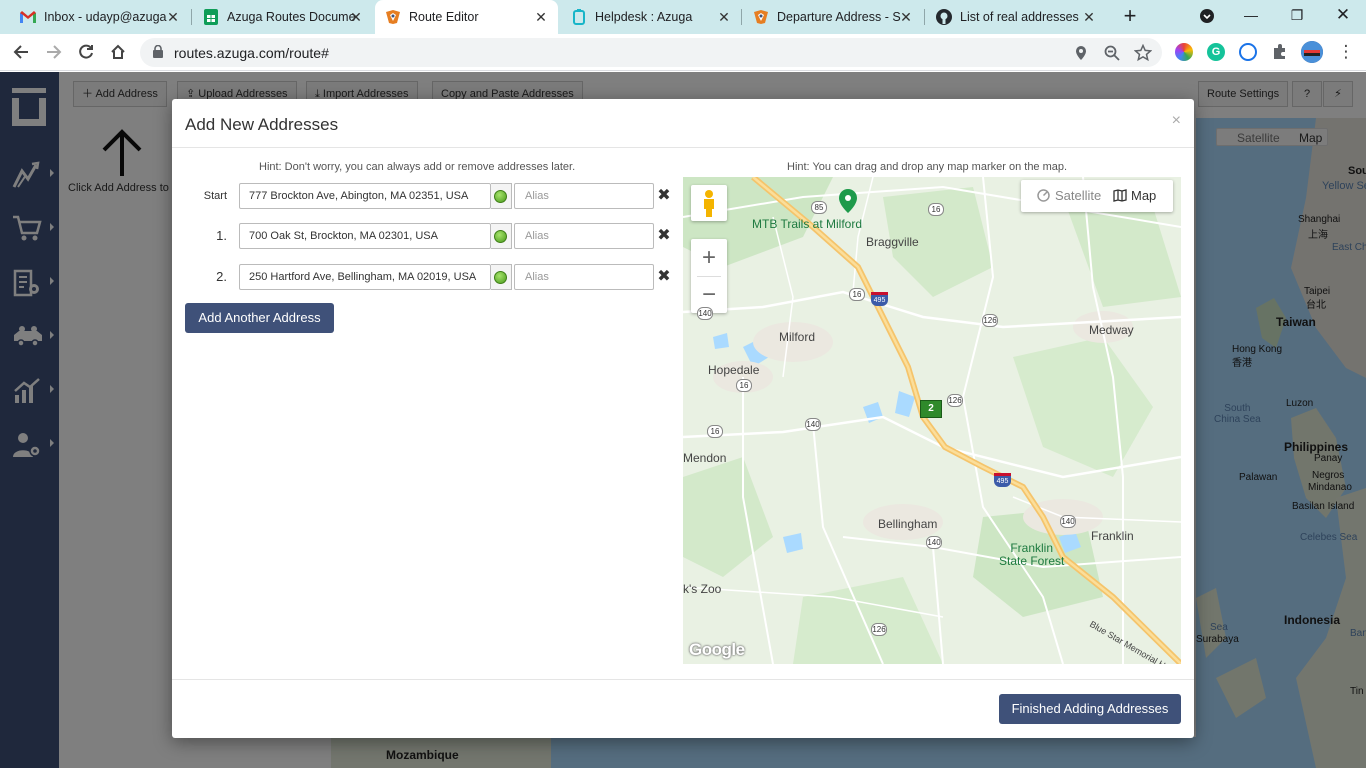  What do you see at coordinates (1090, 709) in the screenshot?
I see `finished-adding-addresses-button: Finished Adding Addresses` at bounding box center [1090, 709].